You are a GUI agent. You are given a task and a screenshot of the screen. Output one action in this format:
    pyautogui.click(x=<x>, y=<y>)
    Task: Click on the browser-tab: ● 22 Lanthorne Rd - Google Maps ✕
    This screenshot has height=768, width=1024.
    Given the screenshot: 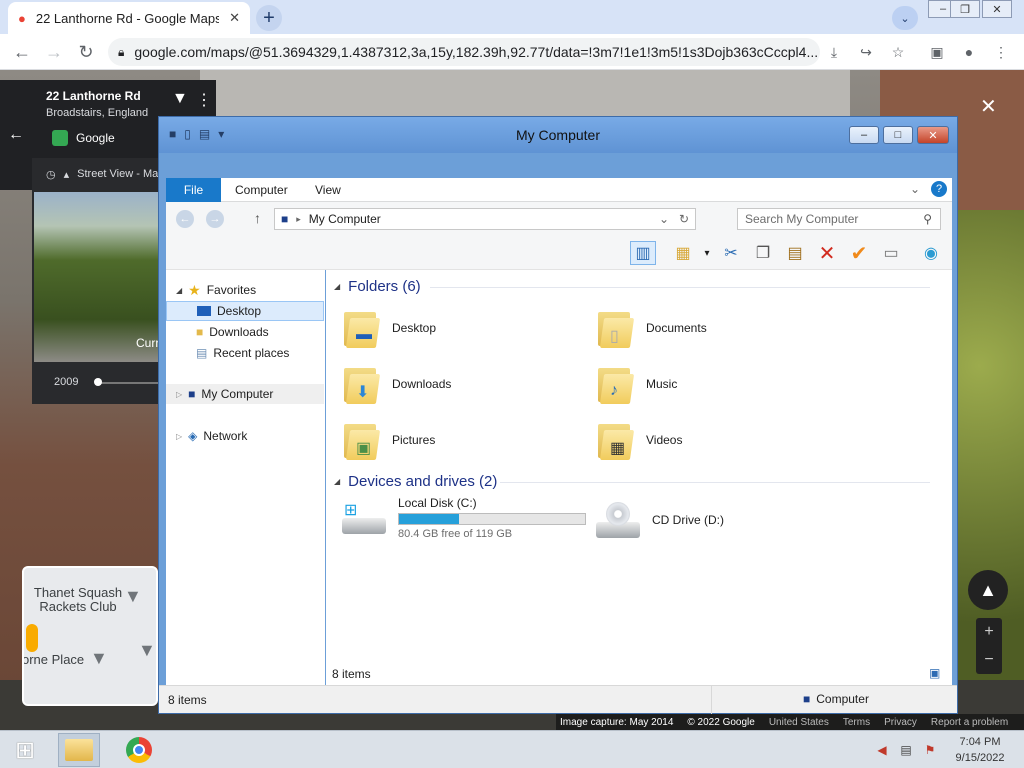 What is the action you would take?
    pyautogui.click(x=129, y=18)
    